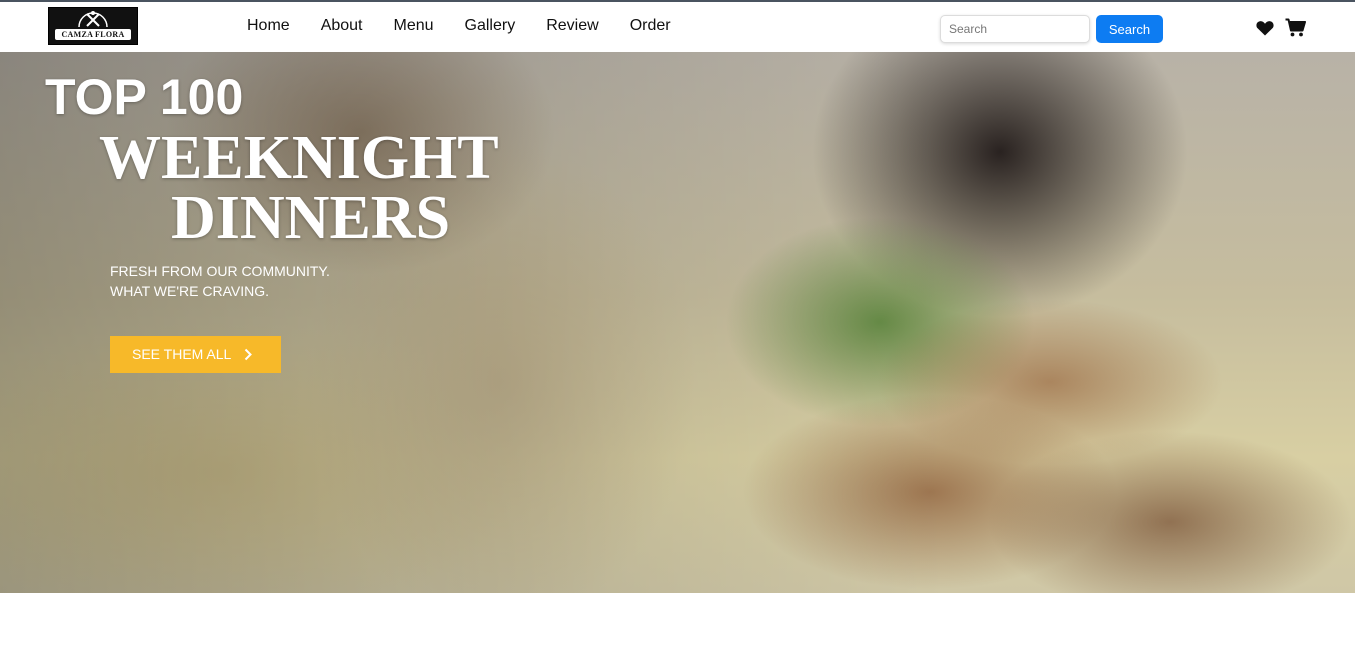 This screenshot has width=1355, height=665. I want to click on nav-link-about: About, so click(342, 26).